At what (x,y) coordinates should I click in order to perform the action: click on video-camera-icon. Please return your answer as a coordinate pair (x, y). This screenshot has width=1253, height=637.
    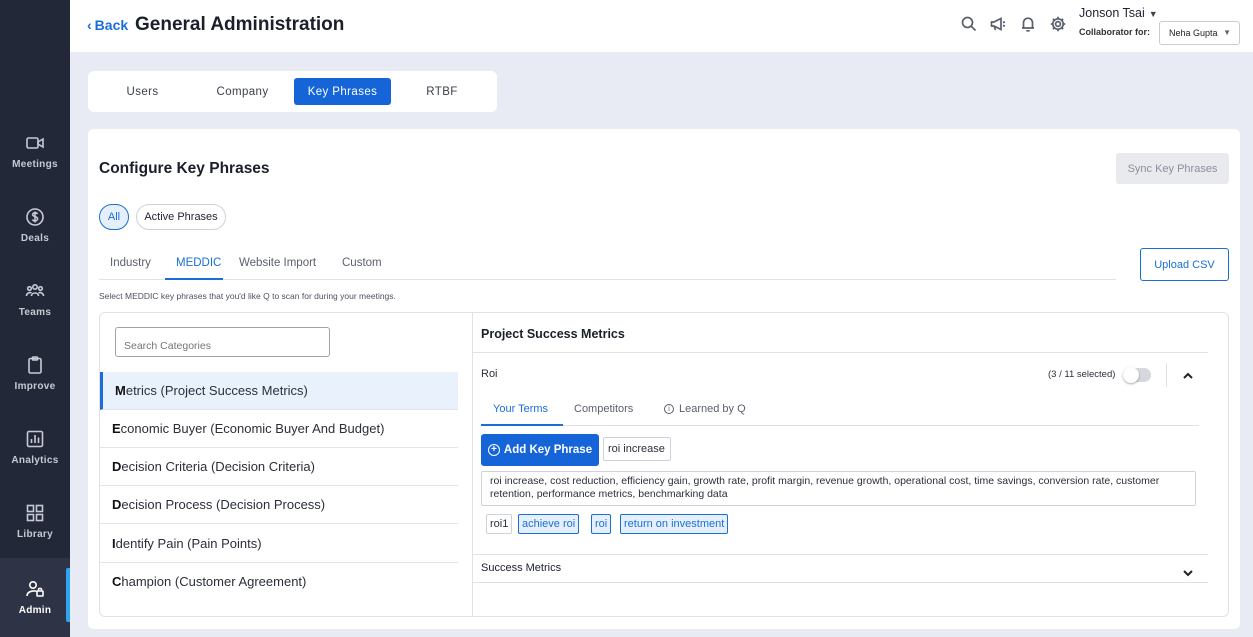
    Looking at the image, I should click on (35, 142).